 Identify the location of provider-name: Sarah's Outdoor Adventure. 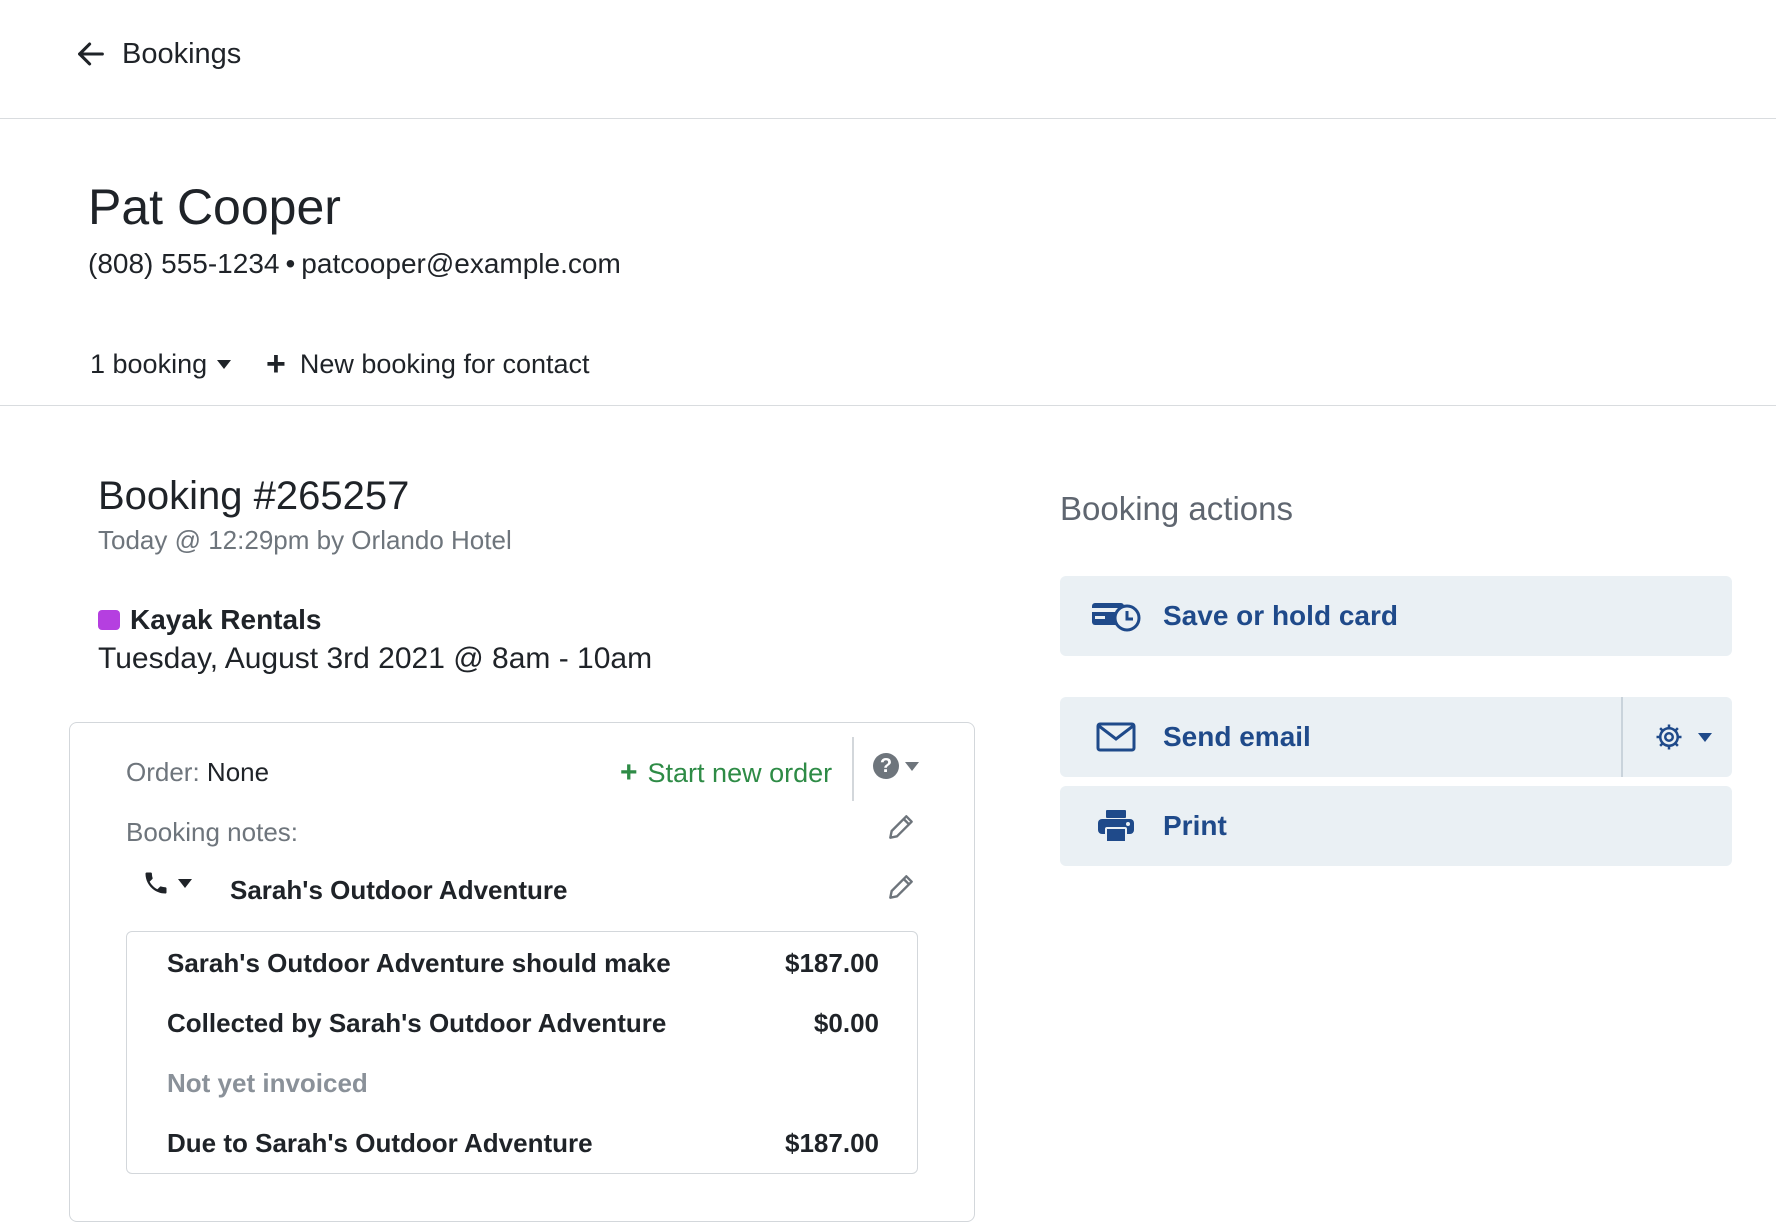
(399, 890).